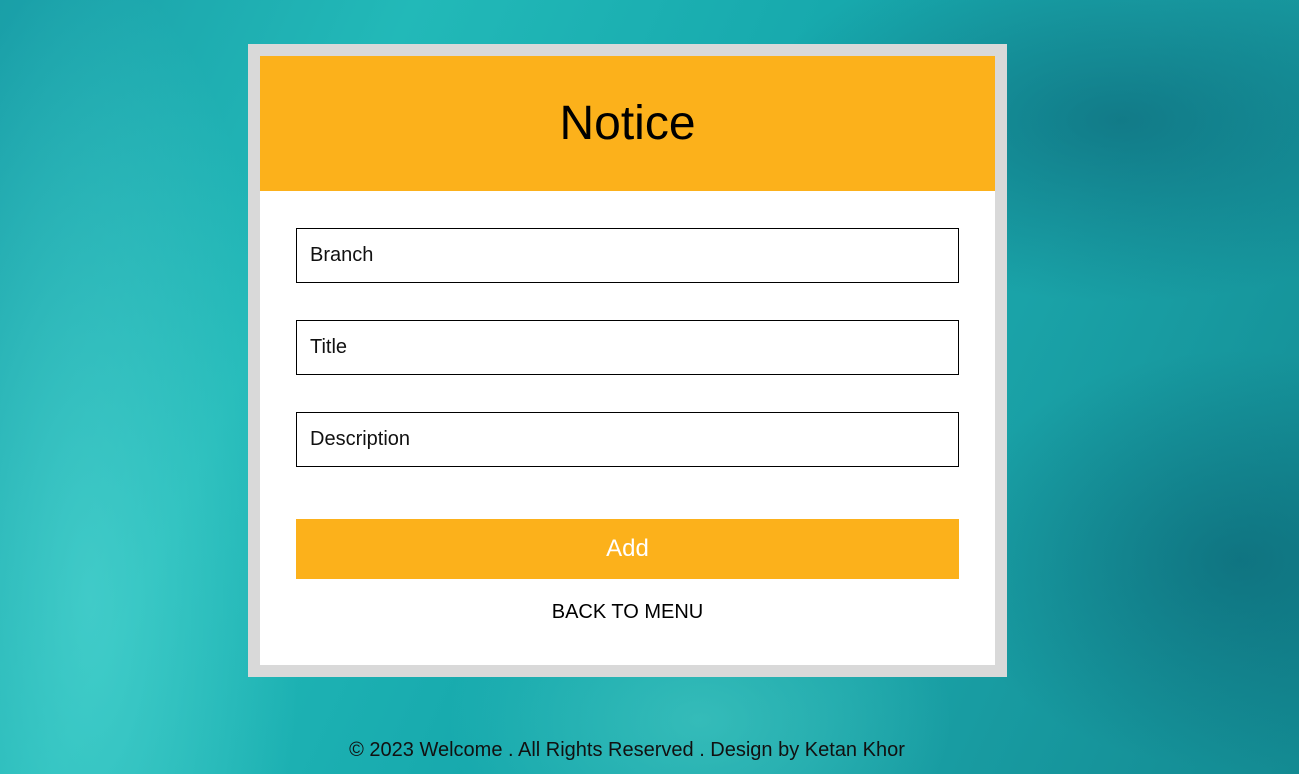  I want to click on add-button: Add, so click(627, 549).